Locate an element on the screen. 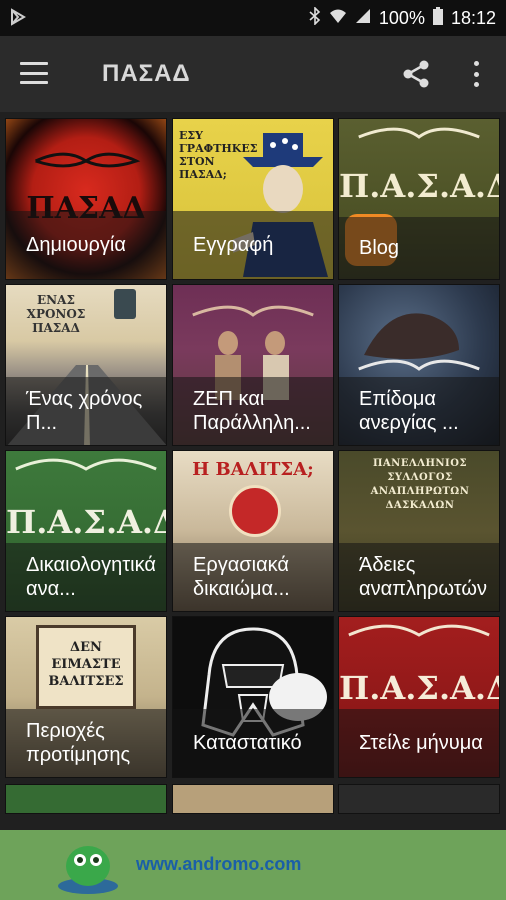 The image size is (506, 900). ad-text: www.andromo.com is located at coordinates (219, 864).